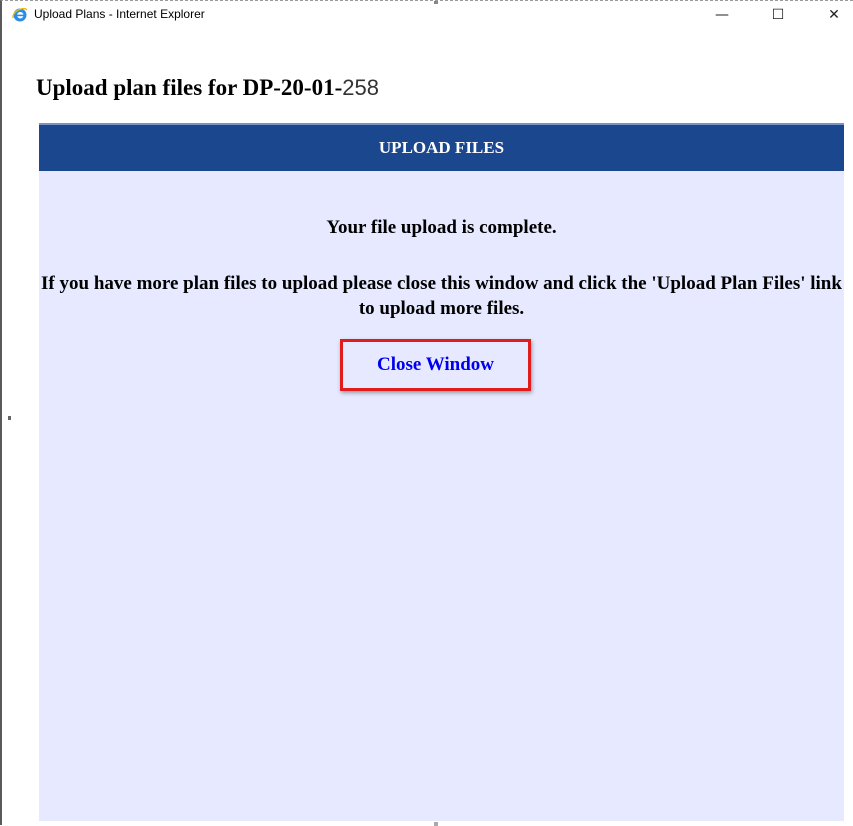  I want to click on close-link-highlight: Close Window, so click(435, 365).